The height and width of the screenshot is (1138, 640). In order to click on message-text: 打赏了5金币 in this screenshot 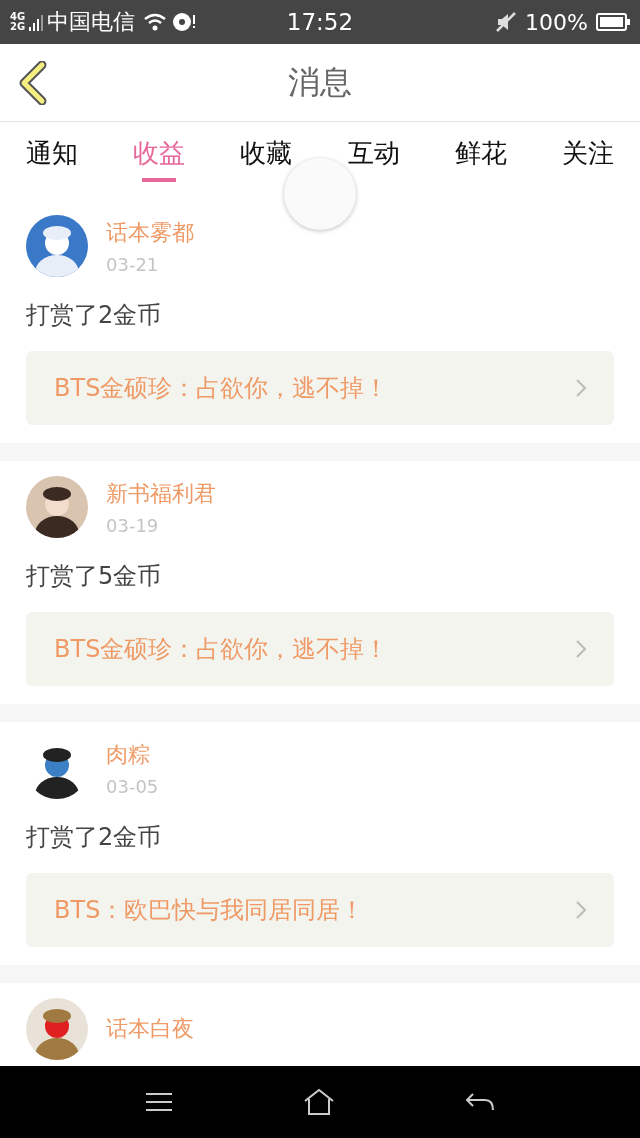, I will do `click(94, 576)`.